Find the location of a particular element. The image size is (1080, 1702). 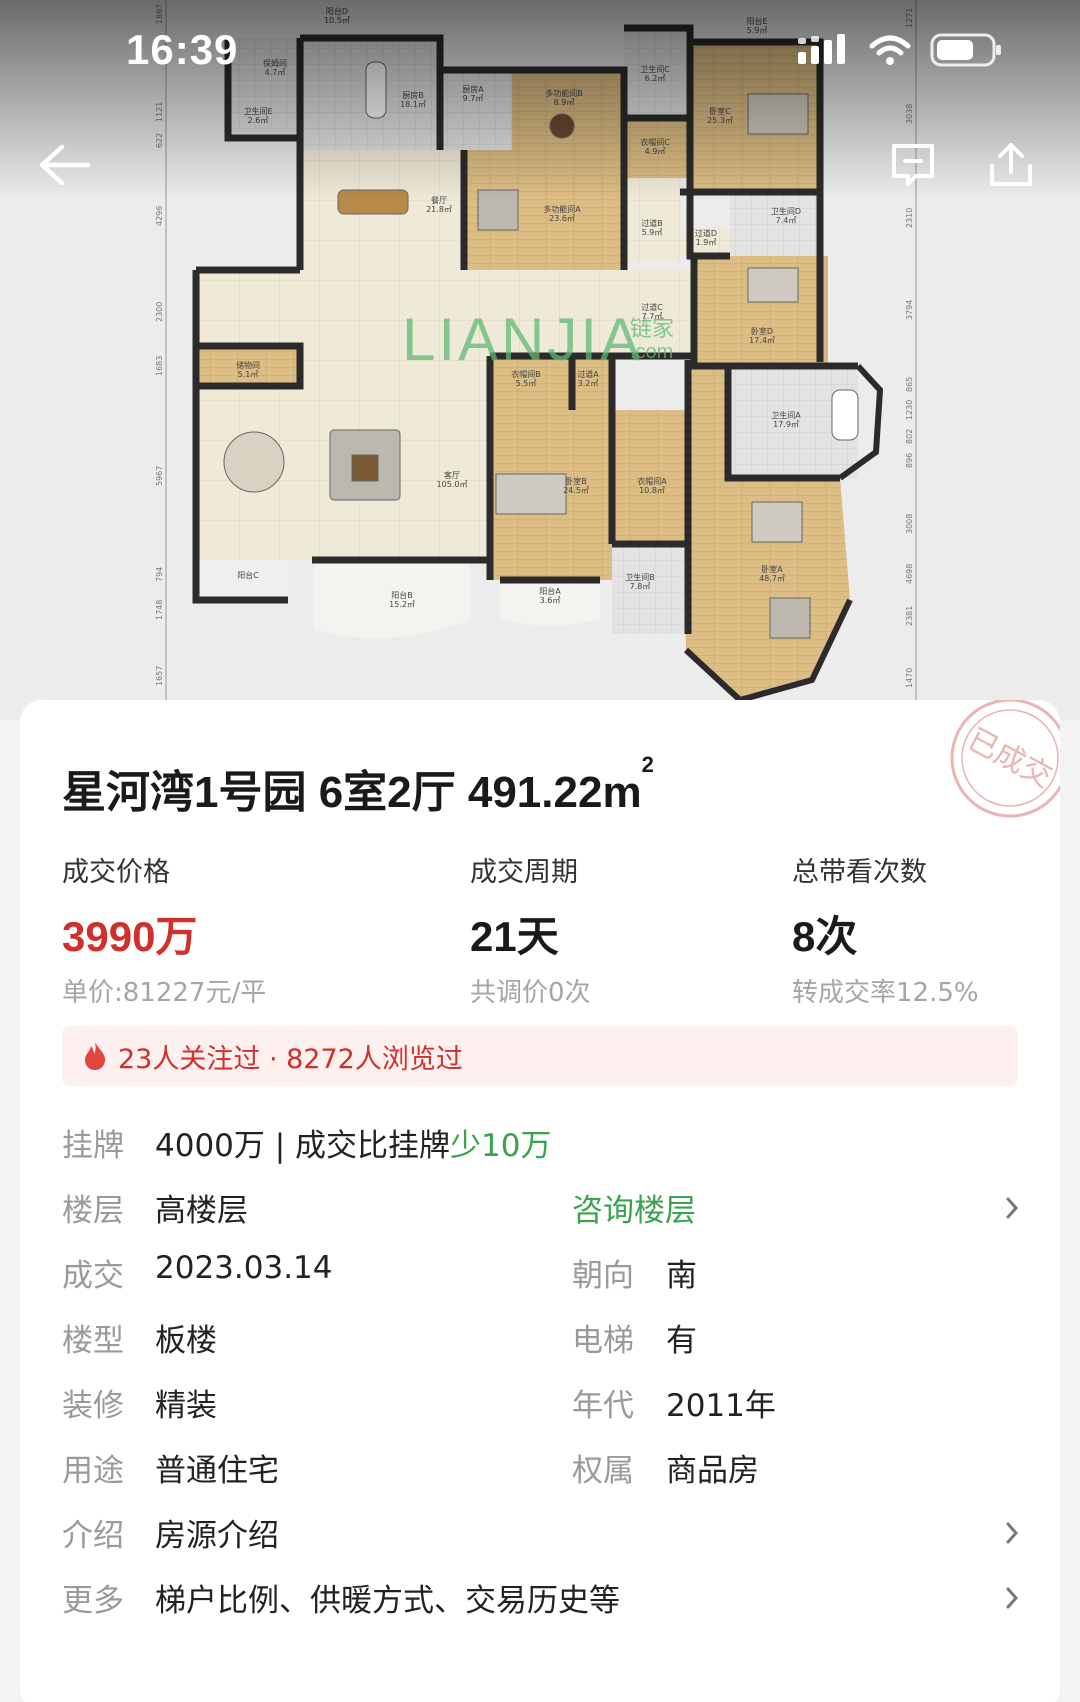

svg-text: 1230 is located at coordinates (909, 410).